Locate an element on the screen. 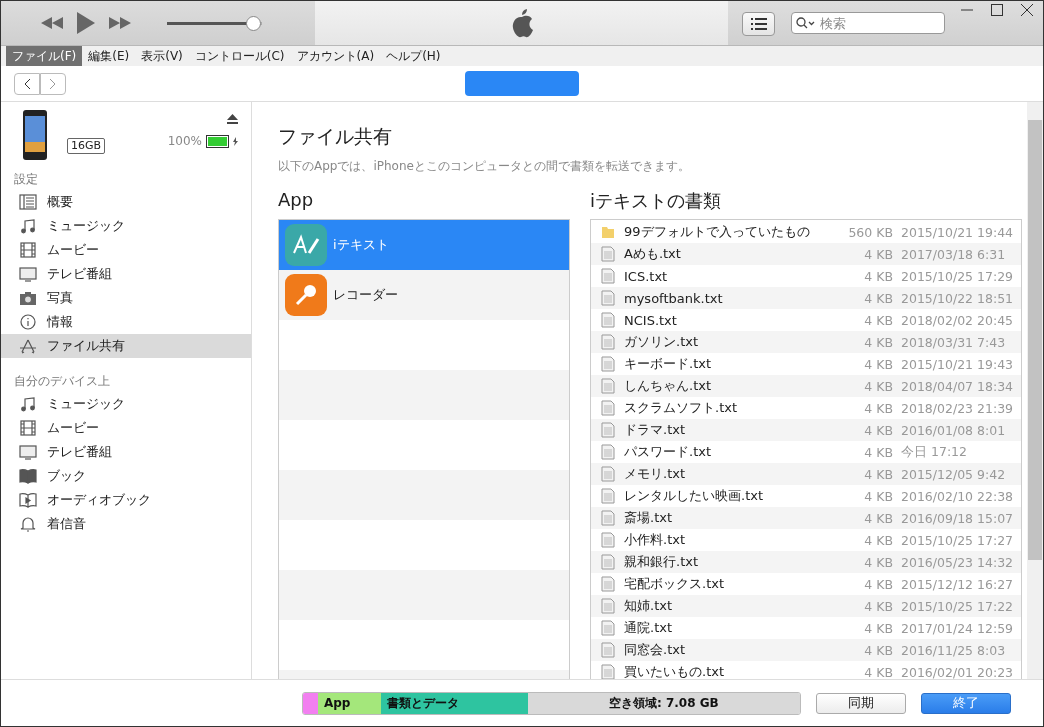 This screenshot has width=1044, height=727. sync-button: 同期 is located at coordinates (861, 703).